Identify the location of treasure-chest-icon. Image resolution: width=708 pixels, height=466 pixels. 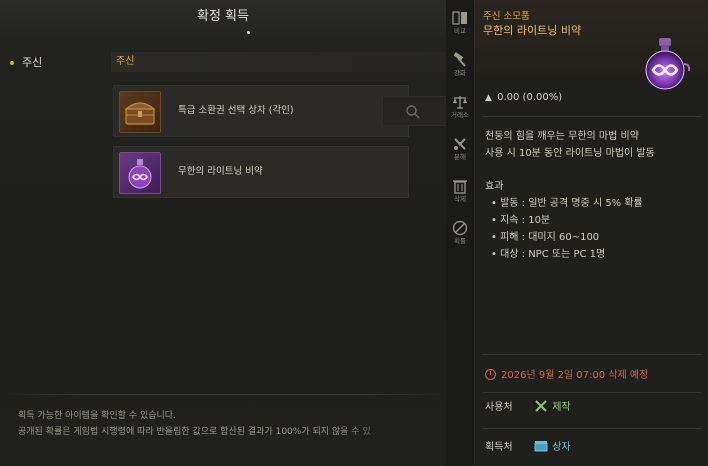
(140, 112).